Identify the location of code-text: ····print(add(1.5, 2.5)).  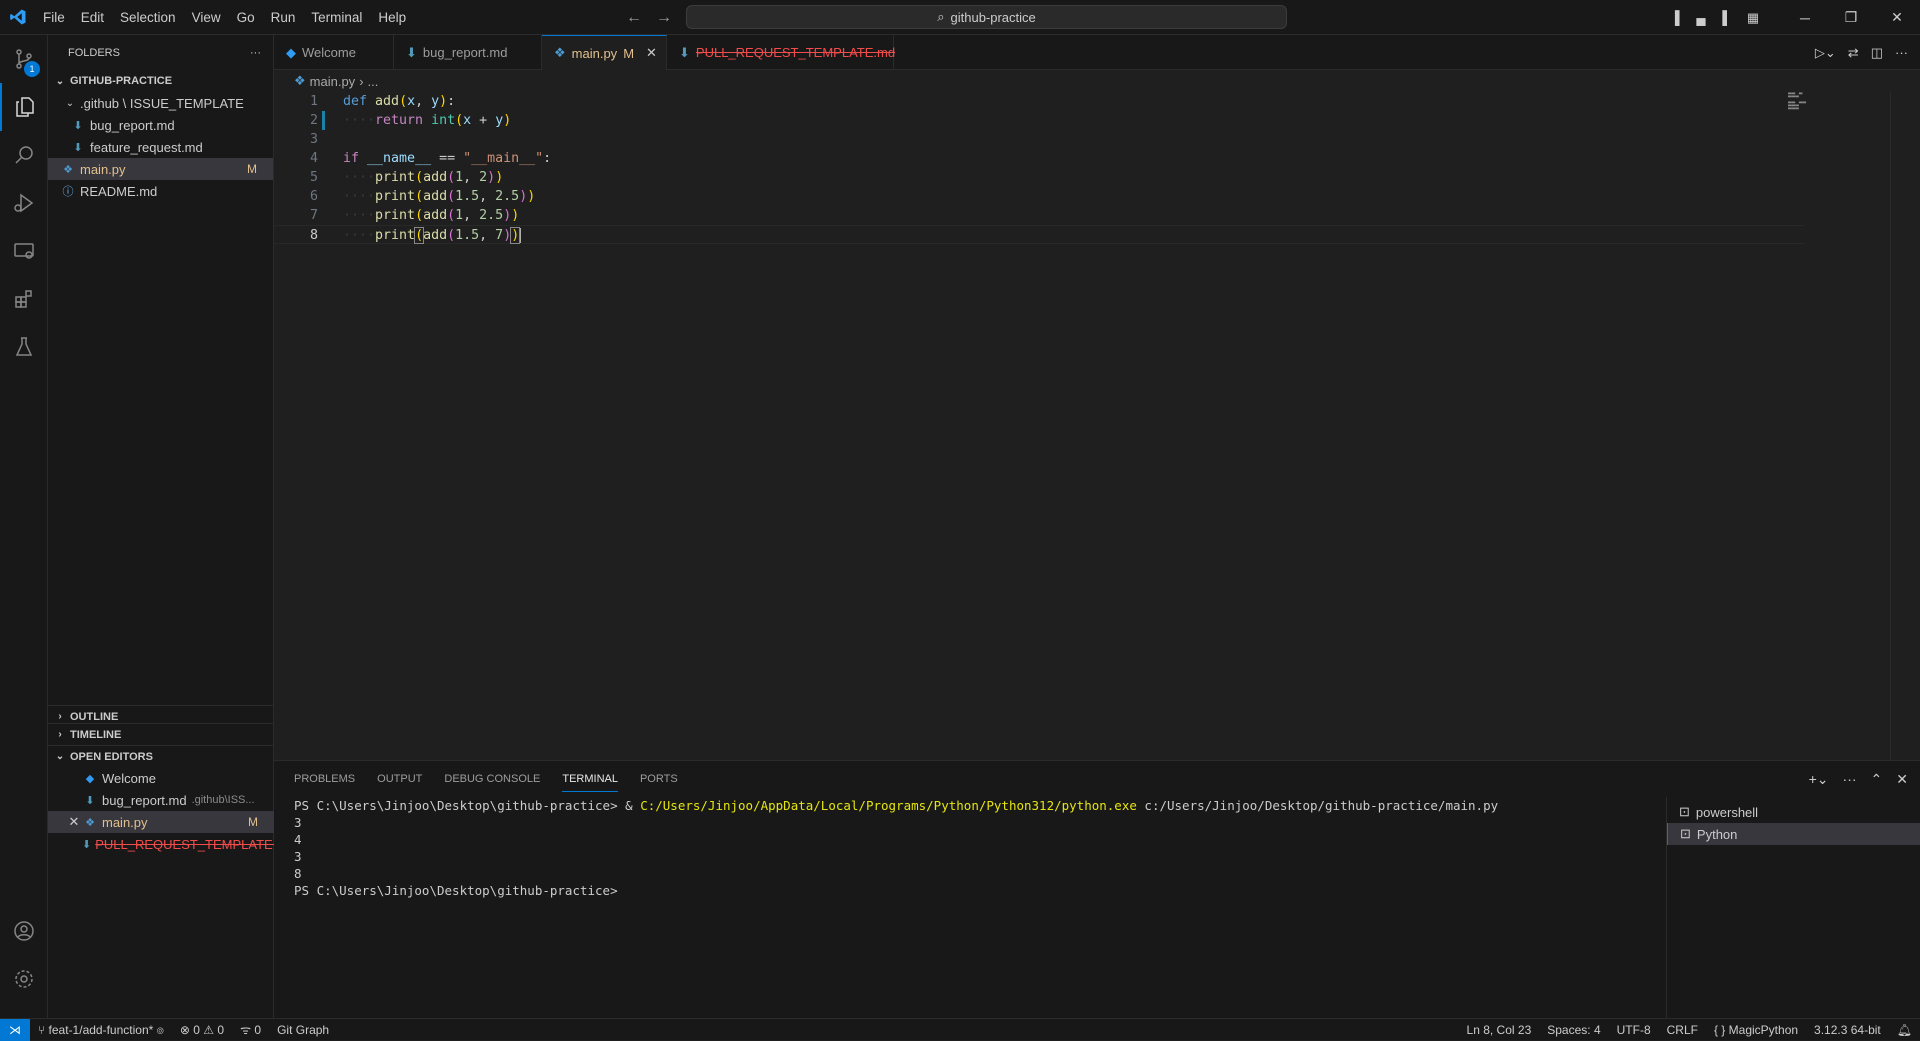
(439, 196).